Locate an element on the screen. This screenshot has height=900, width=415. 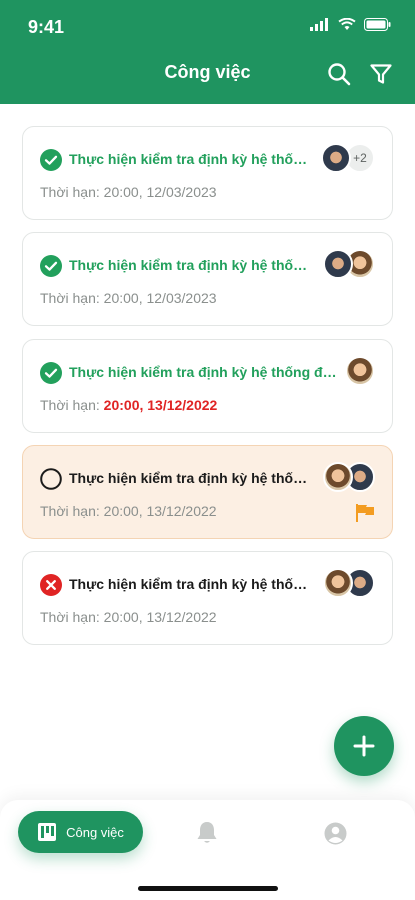
tab-tasks: Công việc is located at coordinates (80, 832).